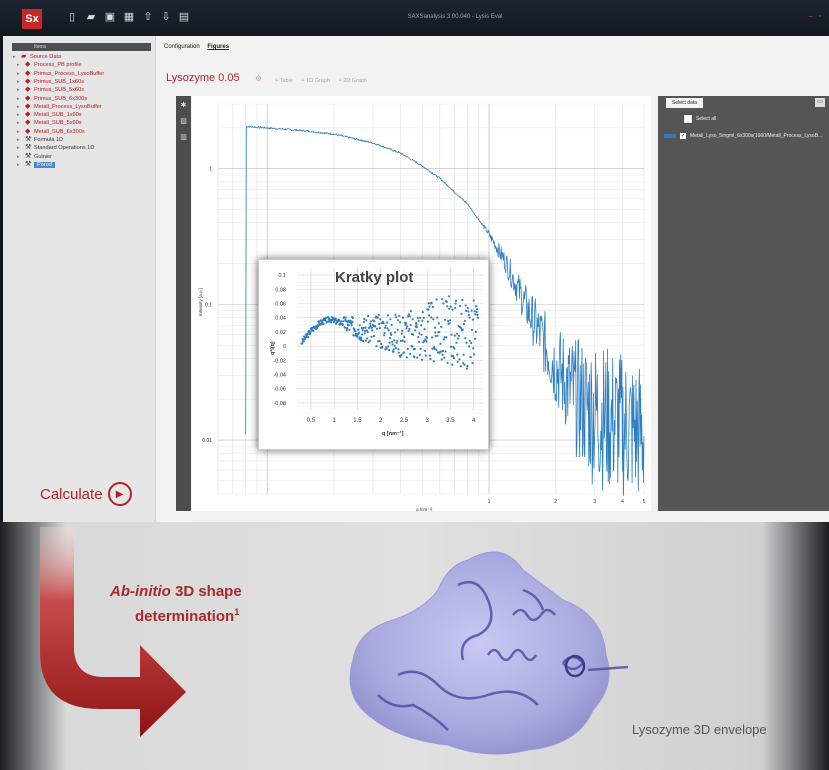  What do you see at coordinates (40, 140) in the screenshot?
I see `tree-item: ▸ ⚒ Formula 1D` at bounding box center [40, 140].